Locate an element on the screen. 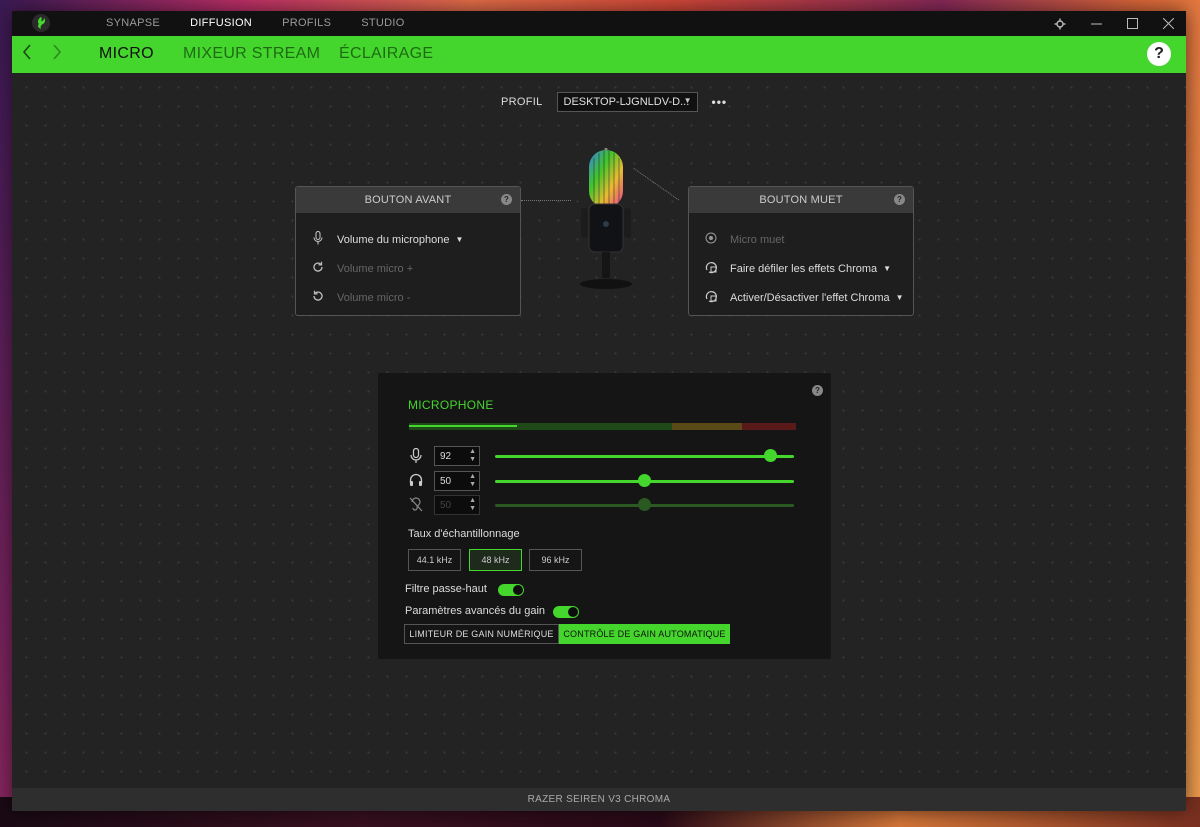 The image size is (1200, 827). action-label: Micro muet is located at coordinates (757, 239).